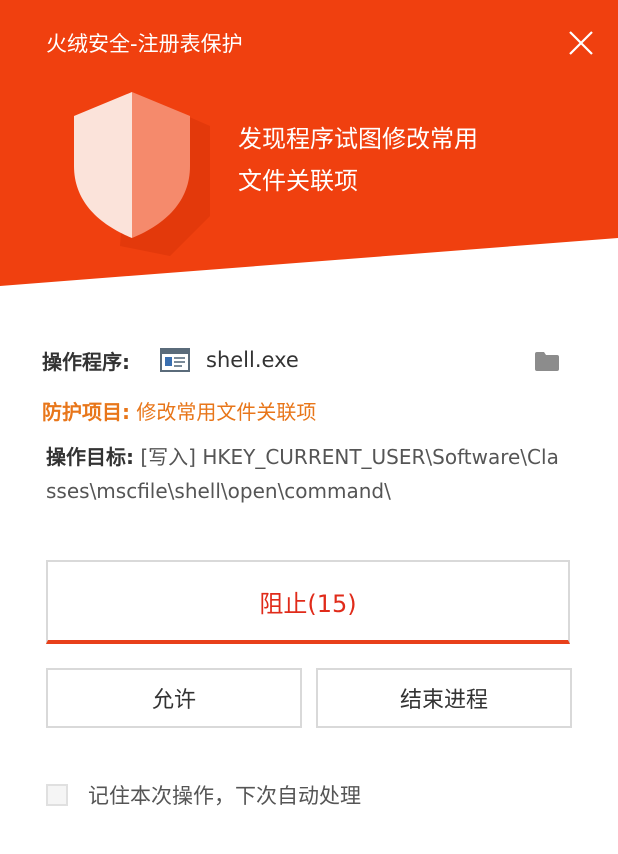  I want to click on remember-option: 记住本次操作，下次自动处理, so click(203, 795).